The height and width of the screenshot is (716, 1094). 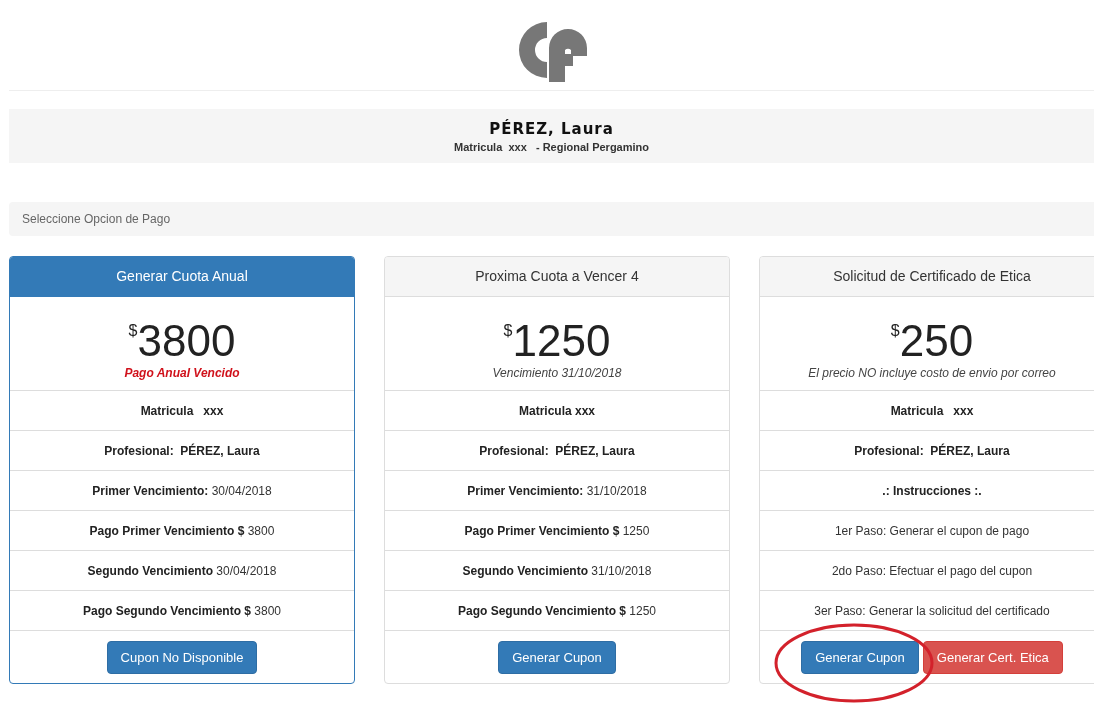 What do you see at coordinates (551, 219) in the screenshot?
I see `section-heading: Seleccione Opcion de Pago` at bounding box center [551, 219].